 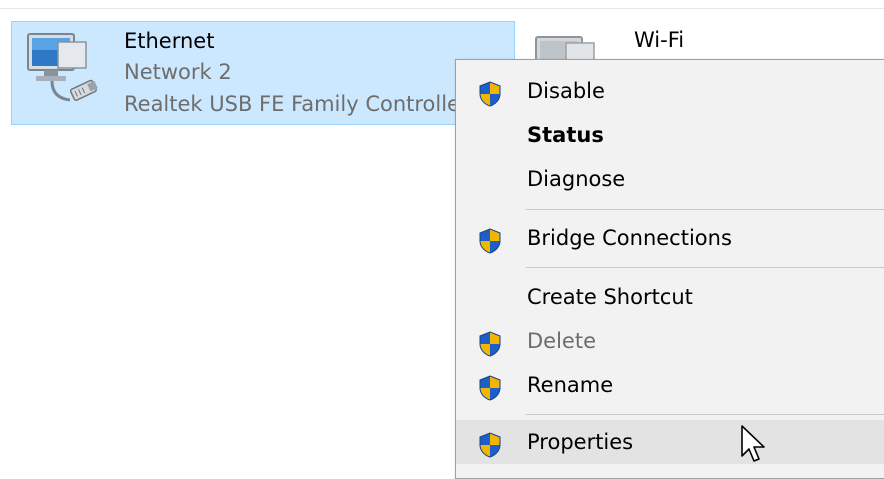 I want to click on menu-item-properties: Properties, so click(x=670, y=442).